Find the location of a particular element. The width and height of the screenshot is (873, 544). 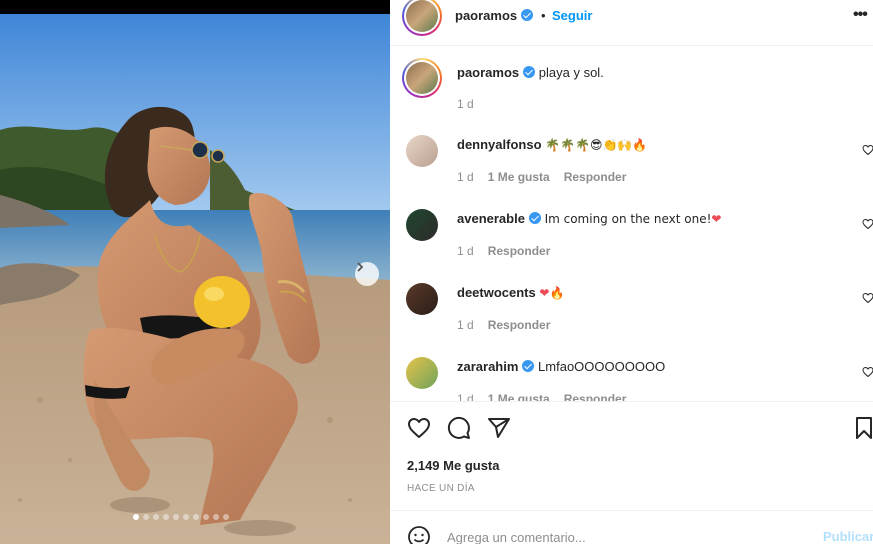

comment-text: avenerable Im coming on the next one!❤ is located at coordinates (589, 219).